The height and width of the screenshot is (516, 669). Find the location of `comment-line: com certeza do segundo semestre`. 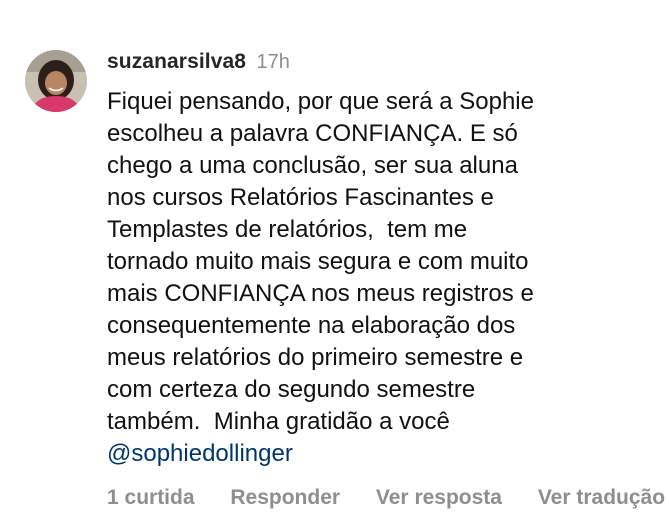

comment-line: com certeza do segundo semestre is located at coordinates (291, 389).